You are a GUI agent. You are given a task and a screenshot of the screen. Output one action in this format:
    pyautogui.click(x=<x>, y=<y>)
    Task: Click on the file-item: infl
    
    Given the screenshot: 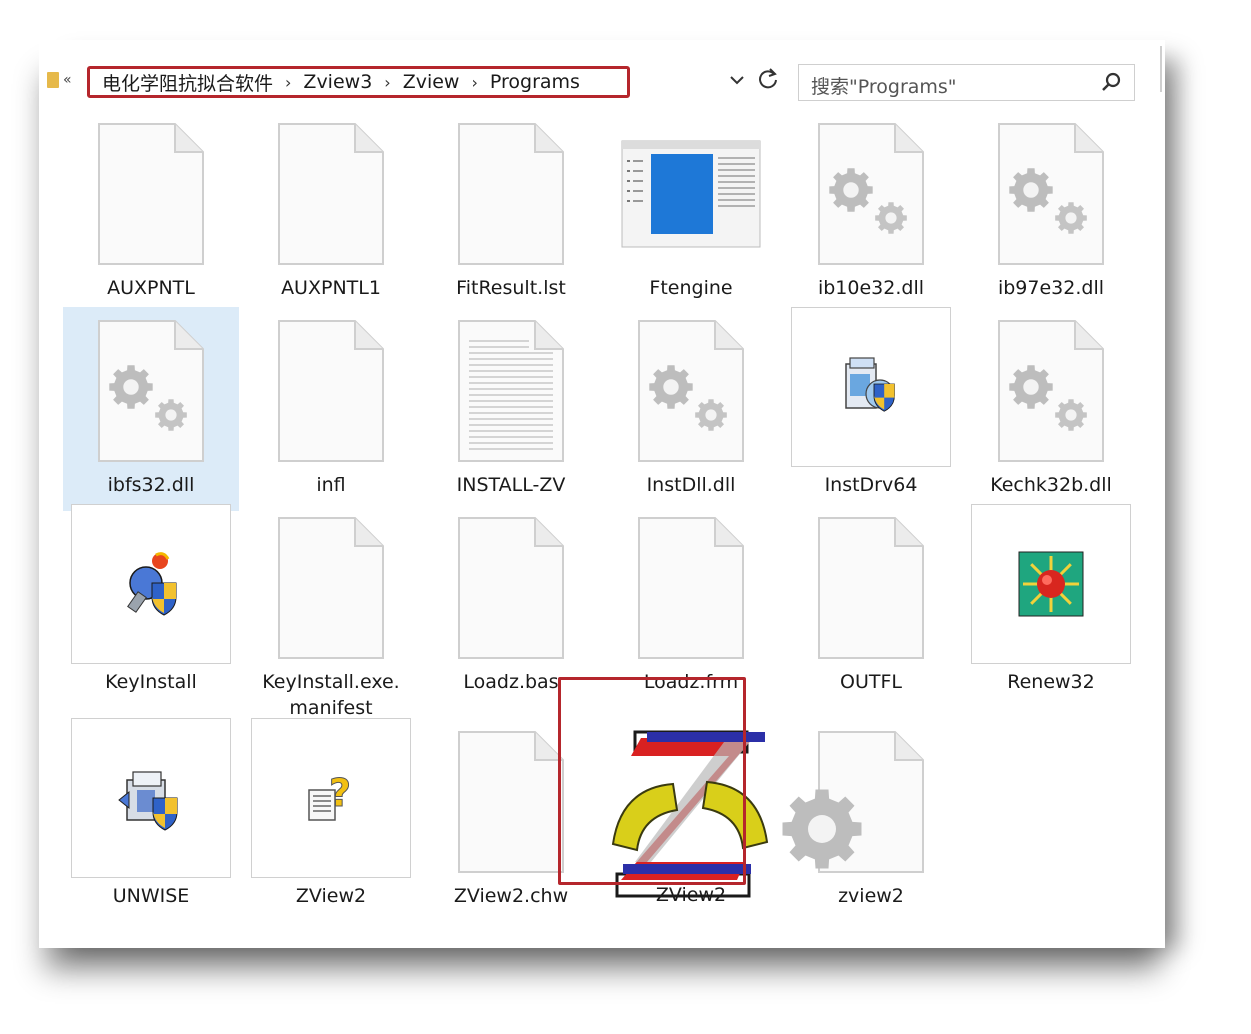 What is the action you would take?
    pyautogui.click(x=331, y=417)
    